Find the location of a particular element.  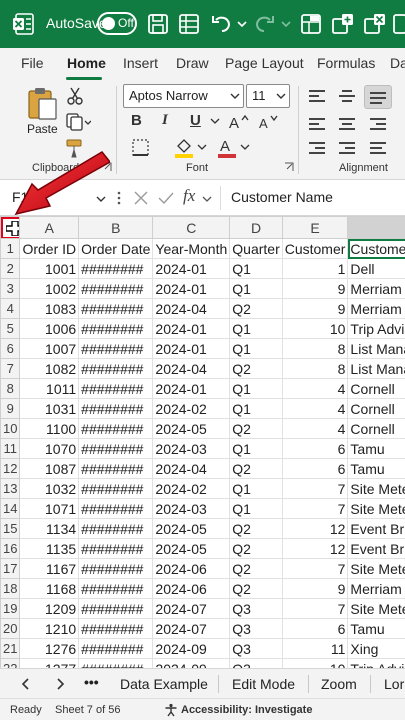

row-header: 3 is located at coordinates (10, 288).